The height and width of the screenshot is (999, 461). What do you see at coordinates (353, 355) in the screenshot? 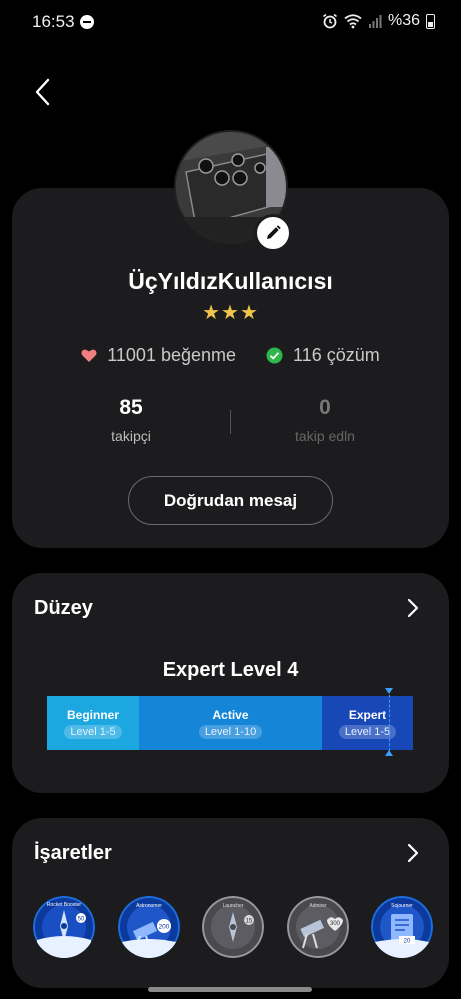
I see `solutions-label: çözüm` at bounding box center [353, 355].